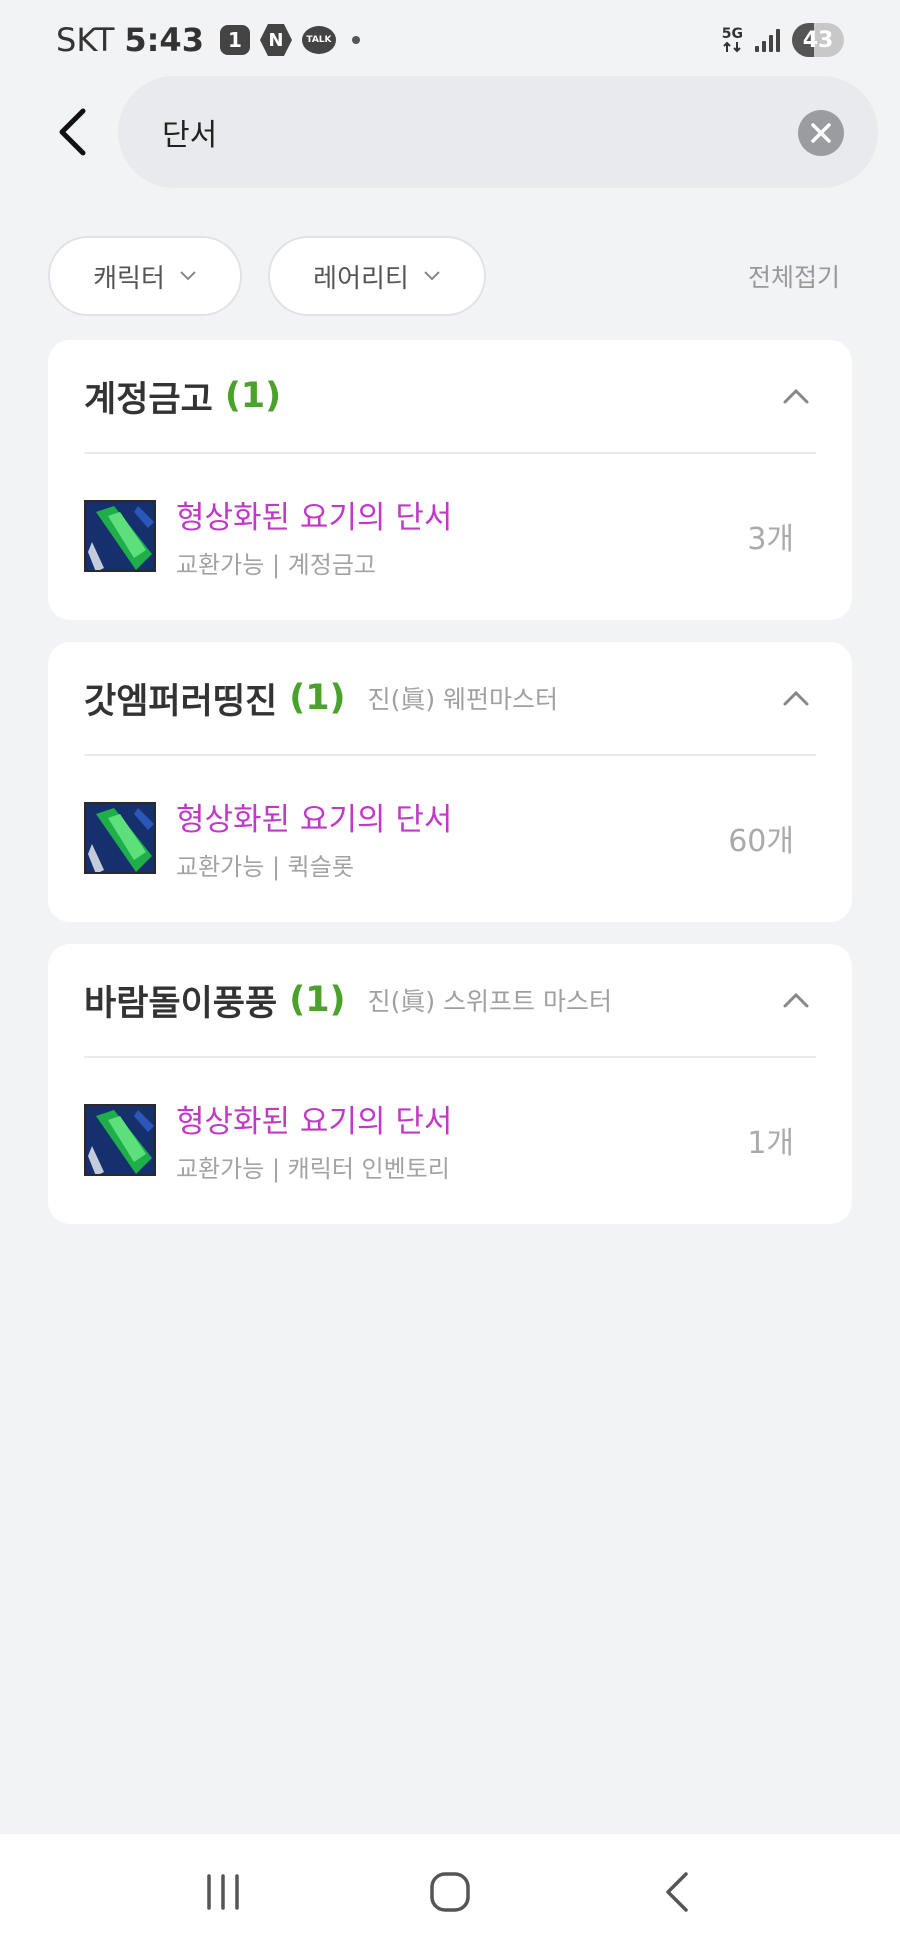  I want to click on recent-apps-button, so click(223, 1892).